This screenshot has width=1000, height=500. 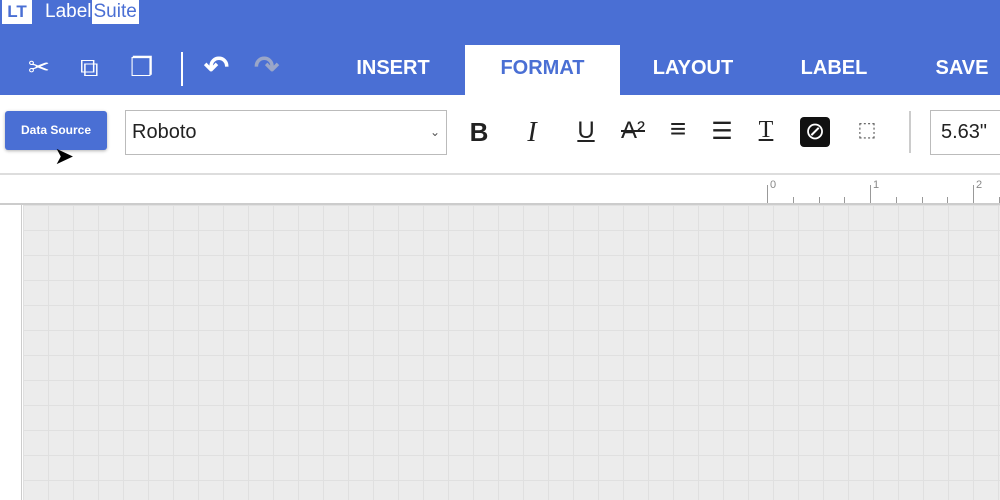 I want to click on copy-icon: ⧉, so click(x=89, y=68).